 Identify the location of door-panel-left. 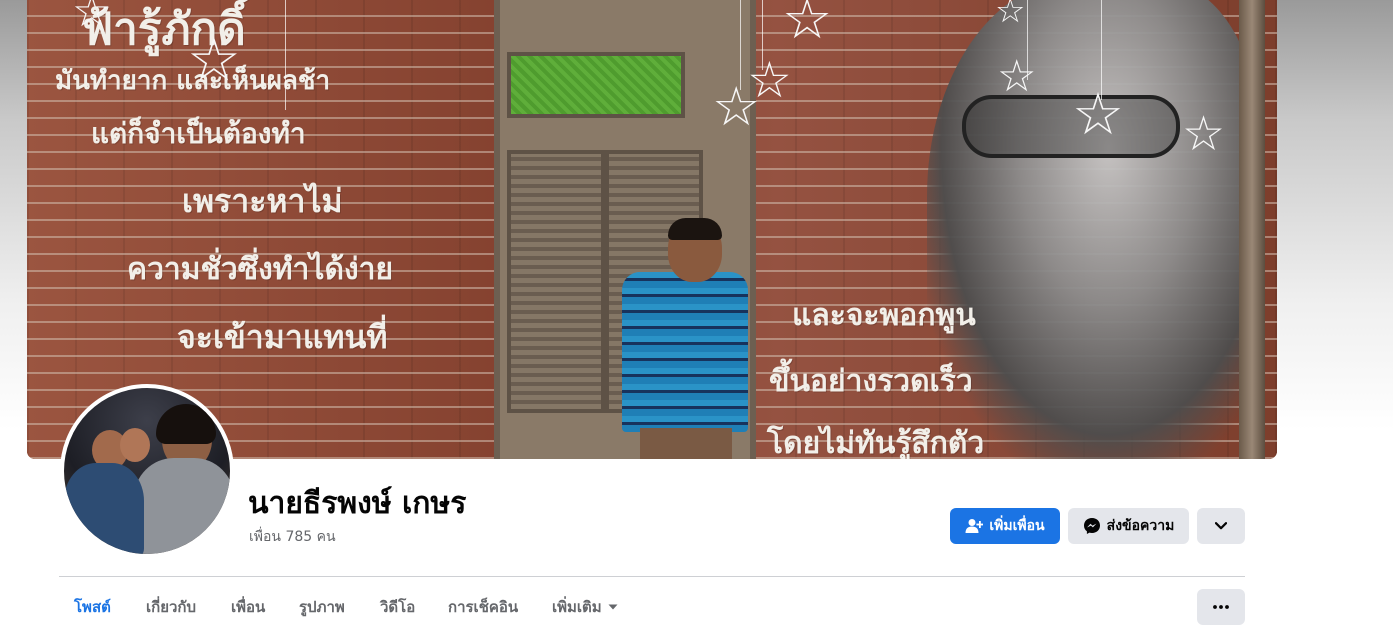
(556, 281).